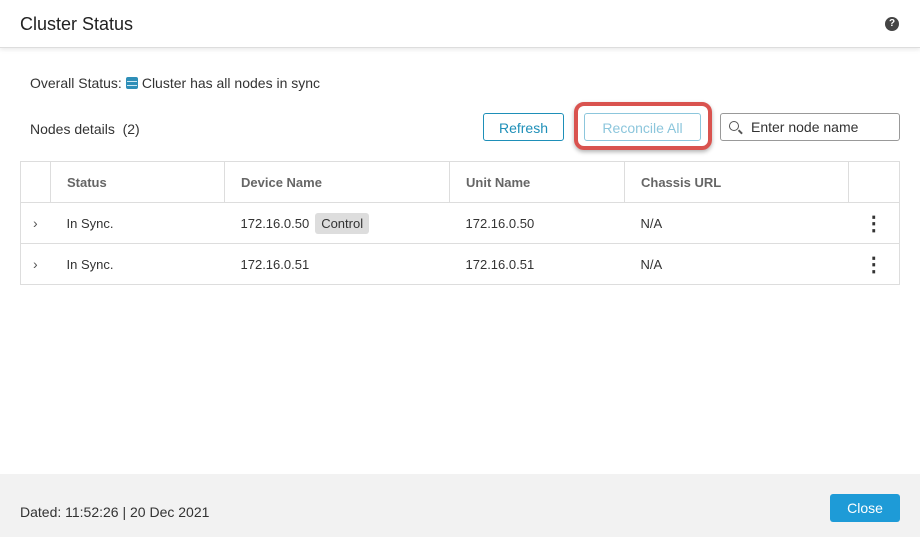  I want to click on column-device-name: Device Name, so click(337, 182).